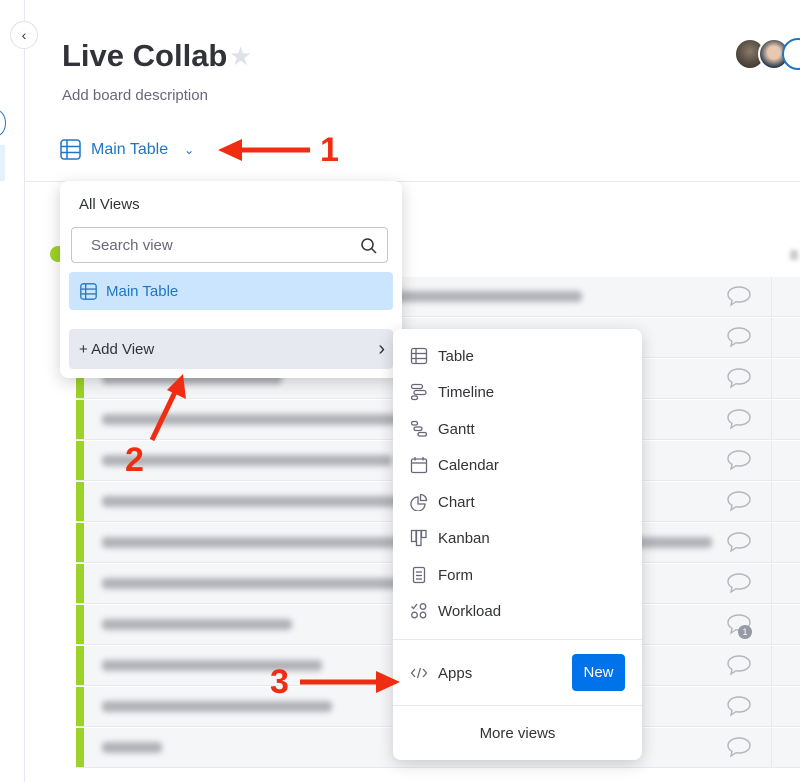 This screenshot has width=800, height=782. Describe the element at coordinates (767, 54) in the screenshot. I see `board-members` at that location.